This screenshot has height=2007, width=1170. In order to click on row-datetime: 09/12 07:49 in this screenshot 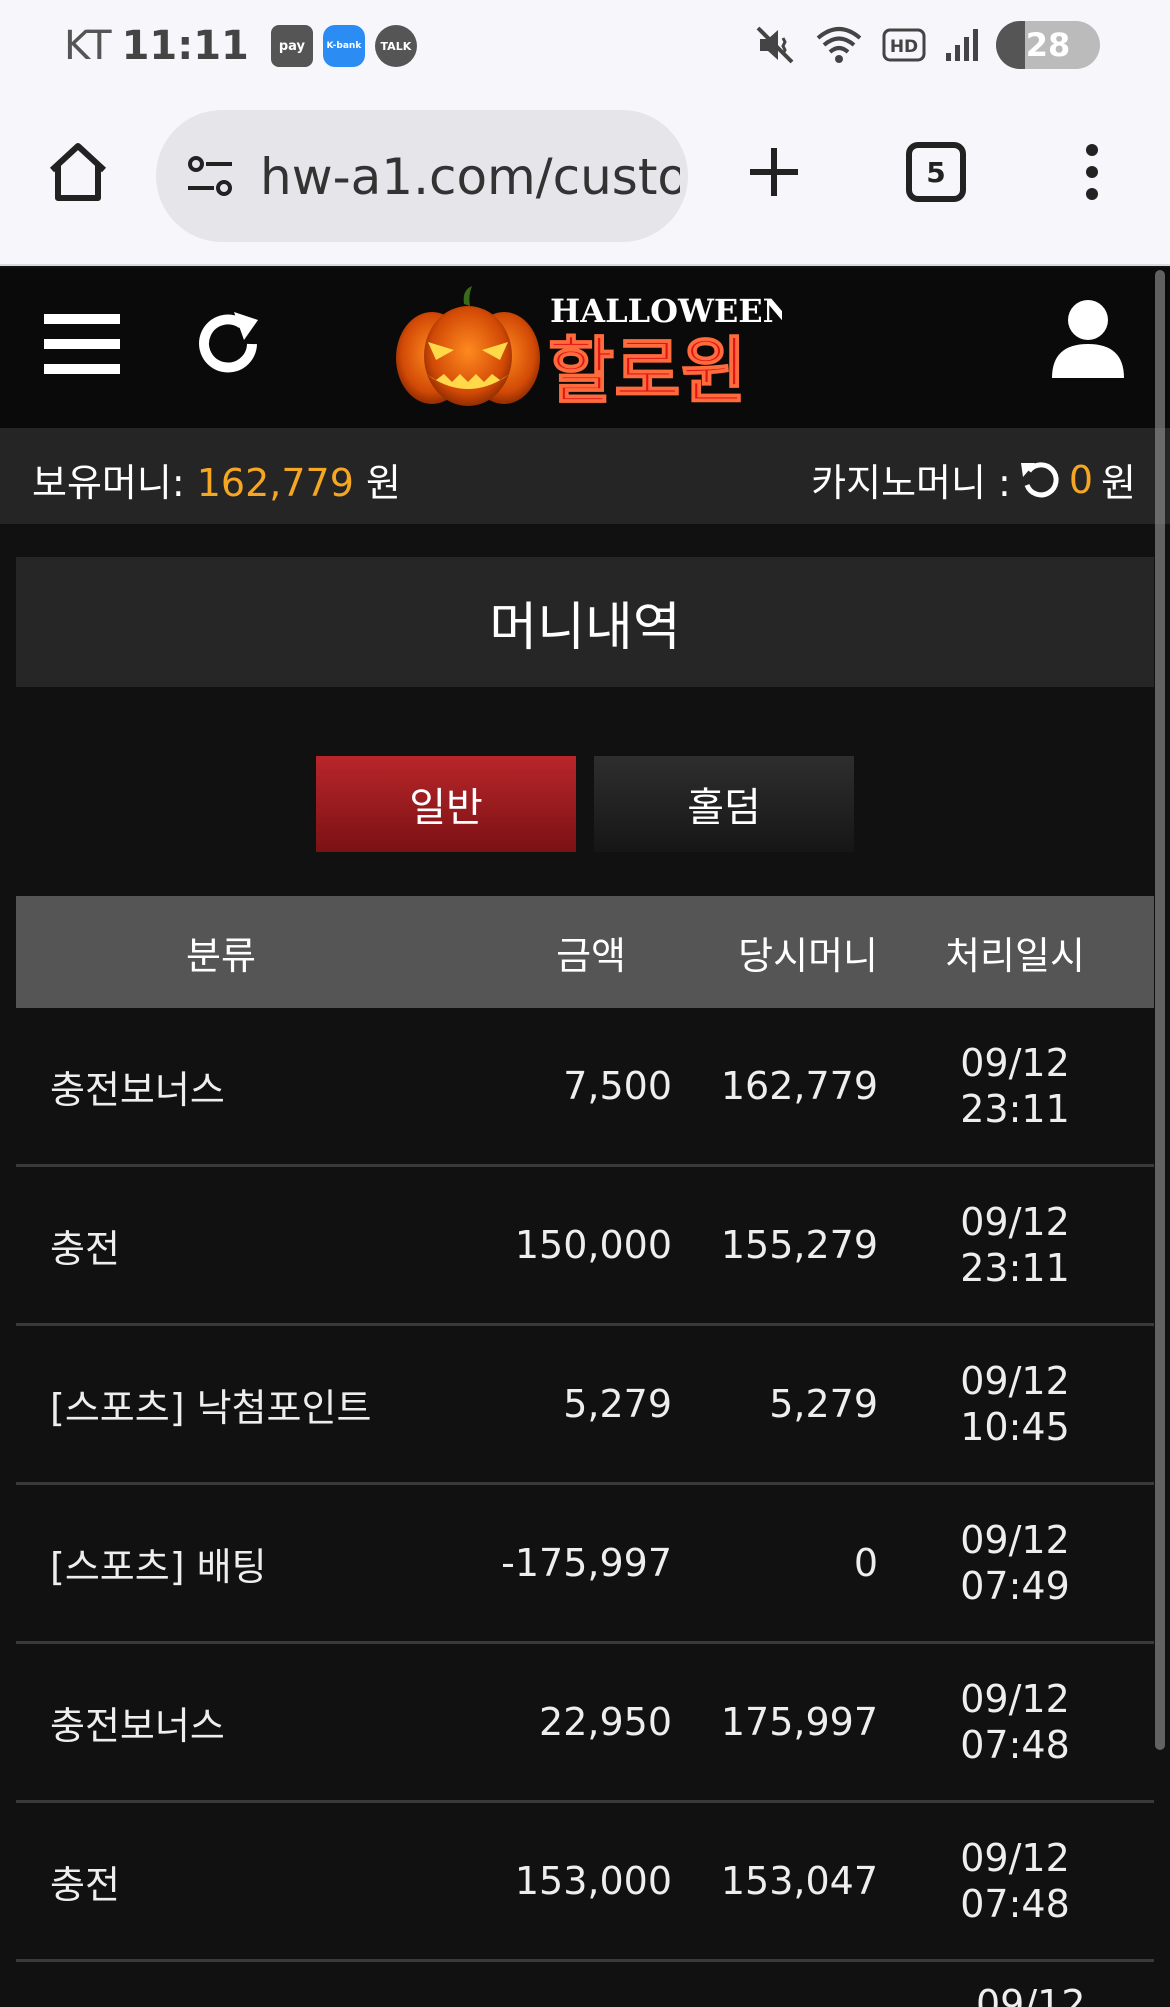, I will do `click(1015, 1563)`.